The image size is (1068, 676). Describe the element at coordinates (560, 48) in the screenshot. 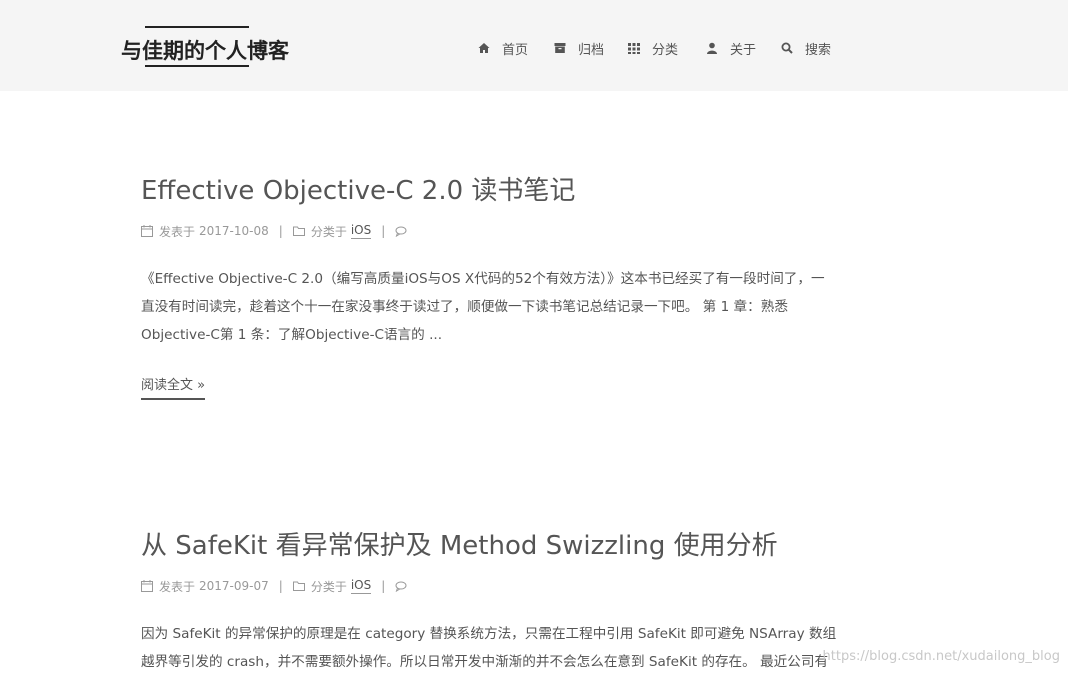

I see `archive-icon` at that location.